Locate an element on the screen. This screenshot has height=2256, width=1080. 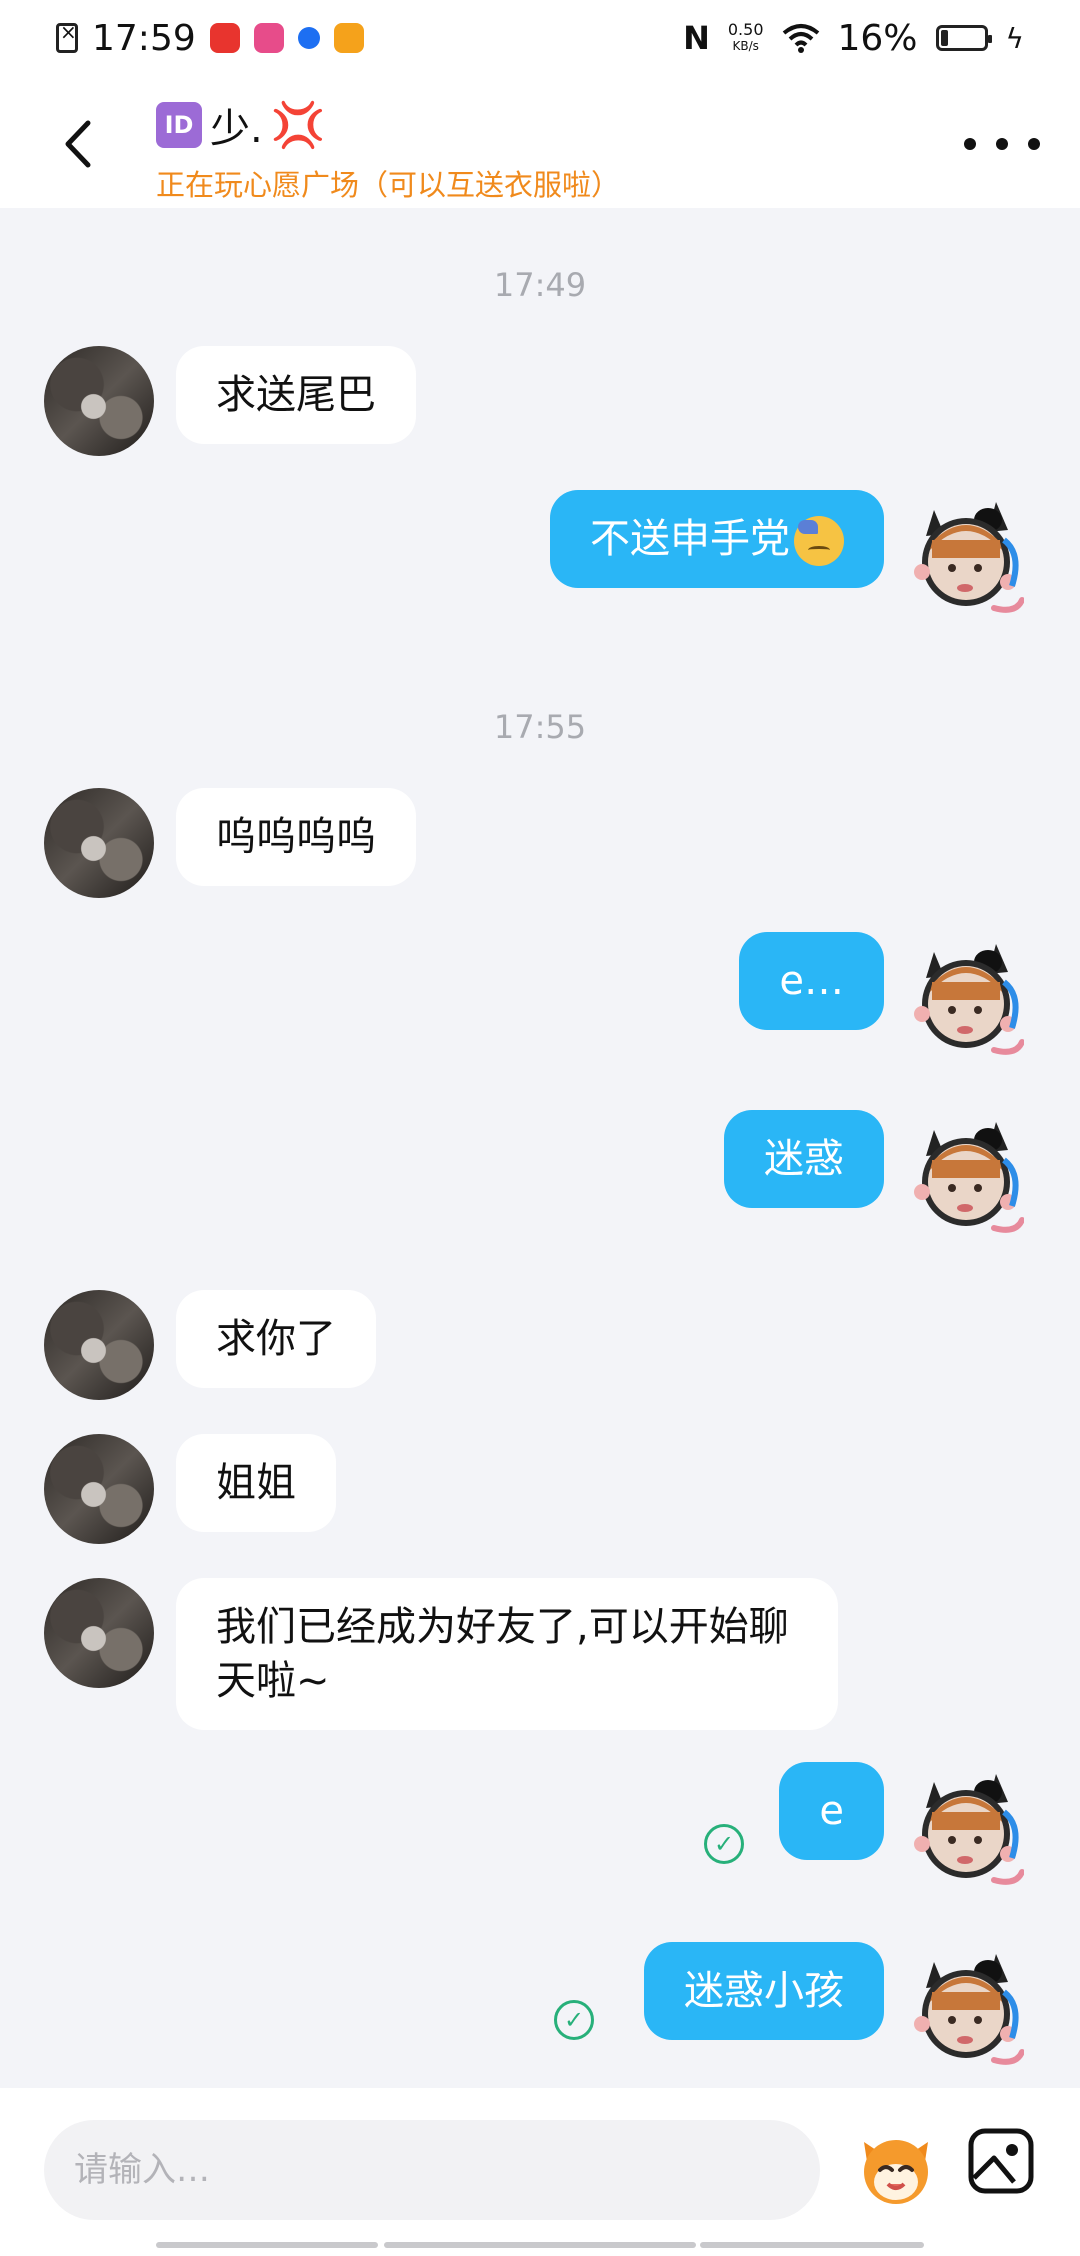
fox-sticker-icon is located at coordinates (896, 2172).